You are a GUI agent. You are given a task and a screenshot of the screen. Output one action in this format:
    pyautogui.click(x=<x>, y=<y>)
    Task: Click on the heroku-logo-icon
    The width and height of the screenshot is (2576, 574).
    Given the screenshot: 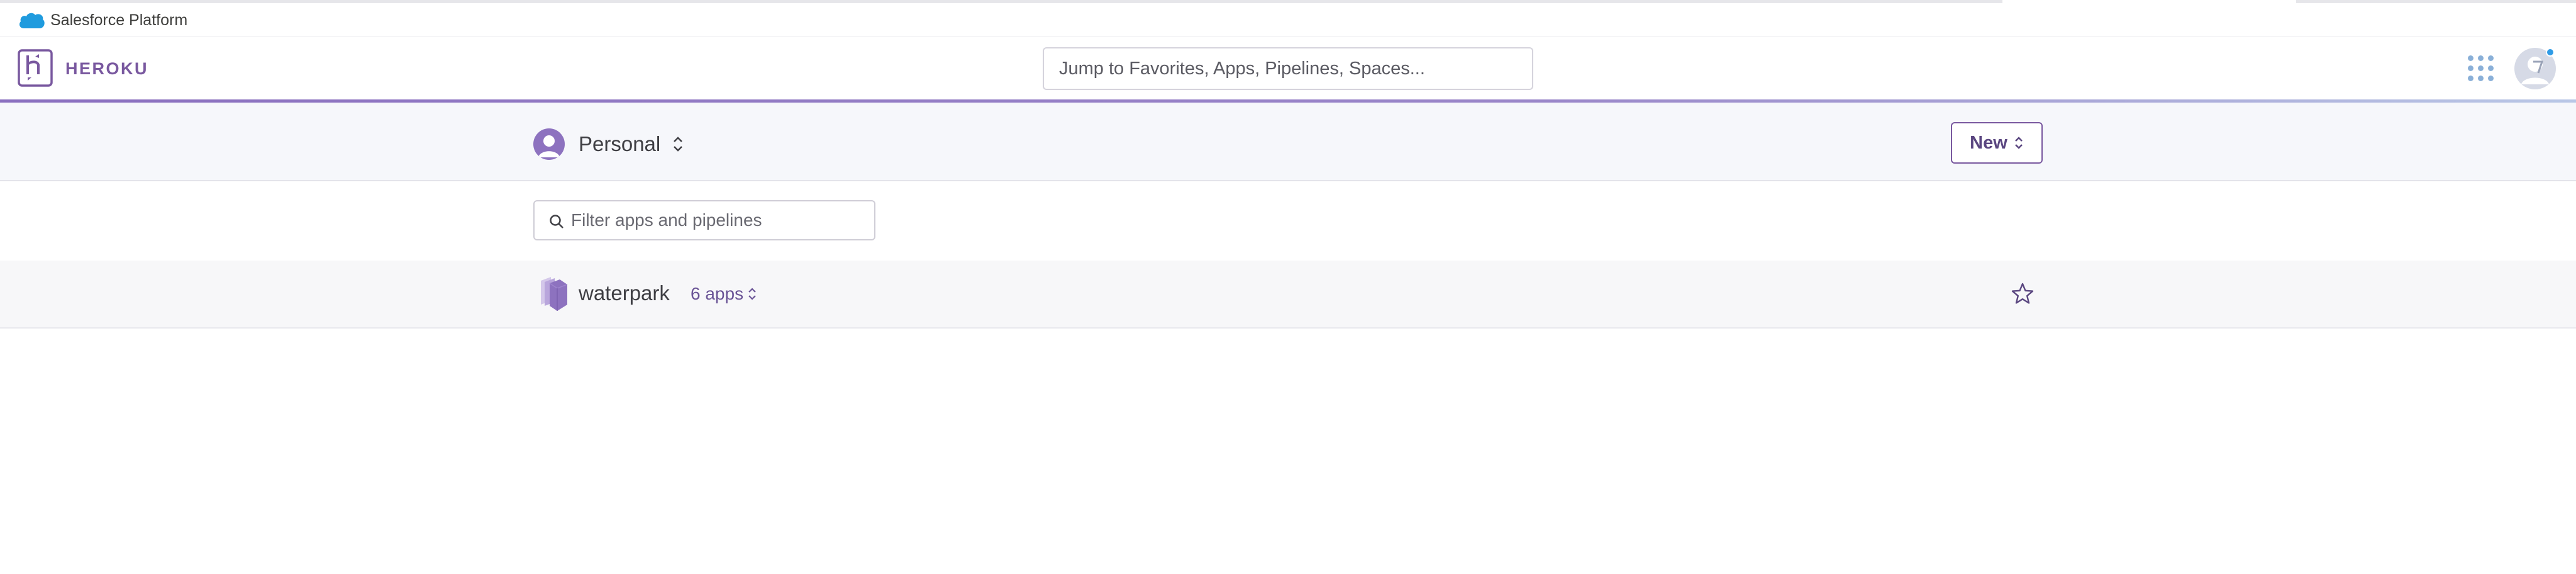 What is the action you would take?
    pyautogui.click(x=35, y=68)
    